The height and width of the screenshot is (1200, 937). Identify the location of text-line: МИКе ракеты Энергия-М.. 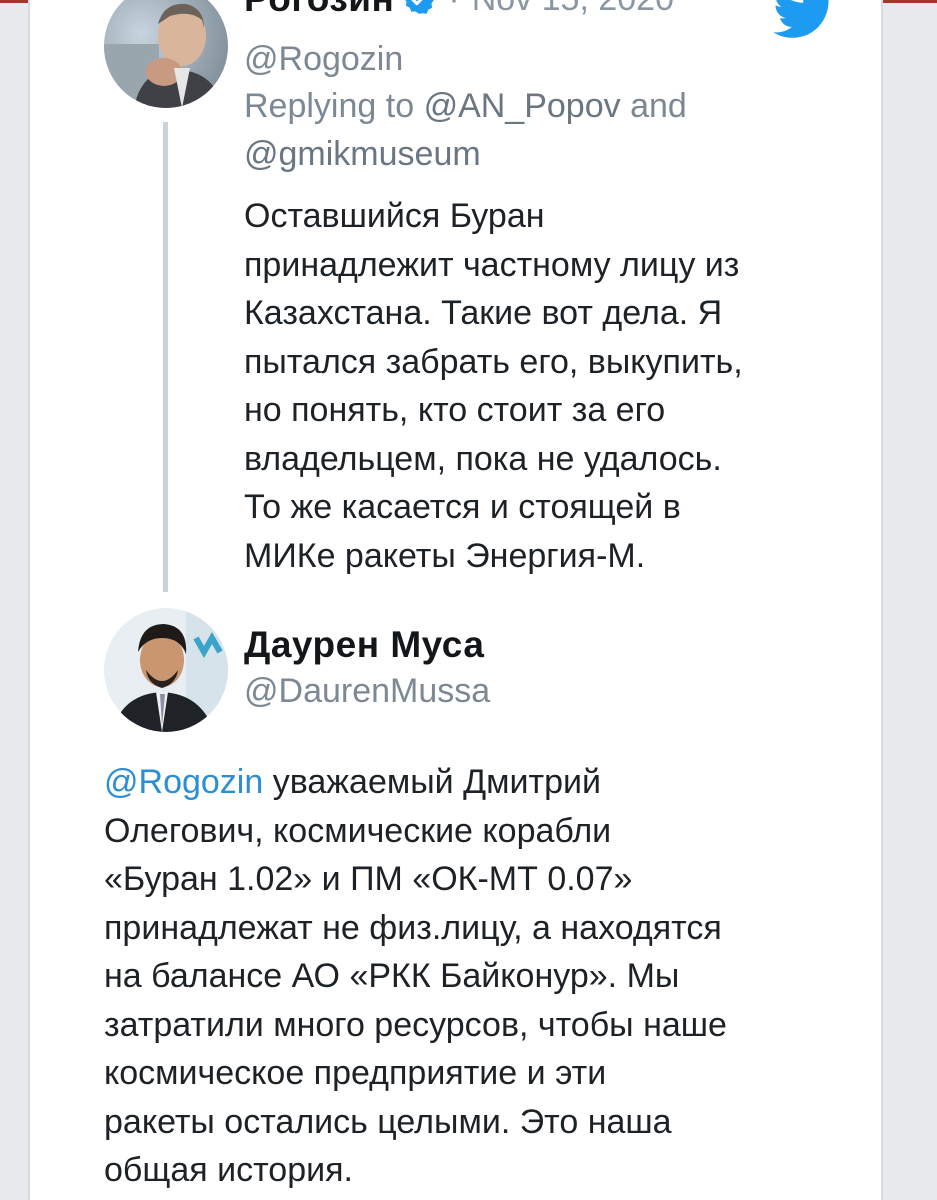
(445, 555).